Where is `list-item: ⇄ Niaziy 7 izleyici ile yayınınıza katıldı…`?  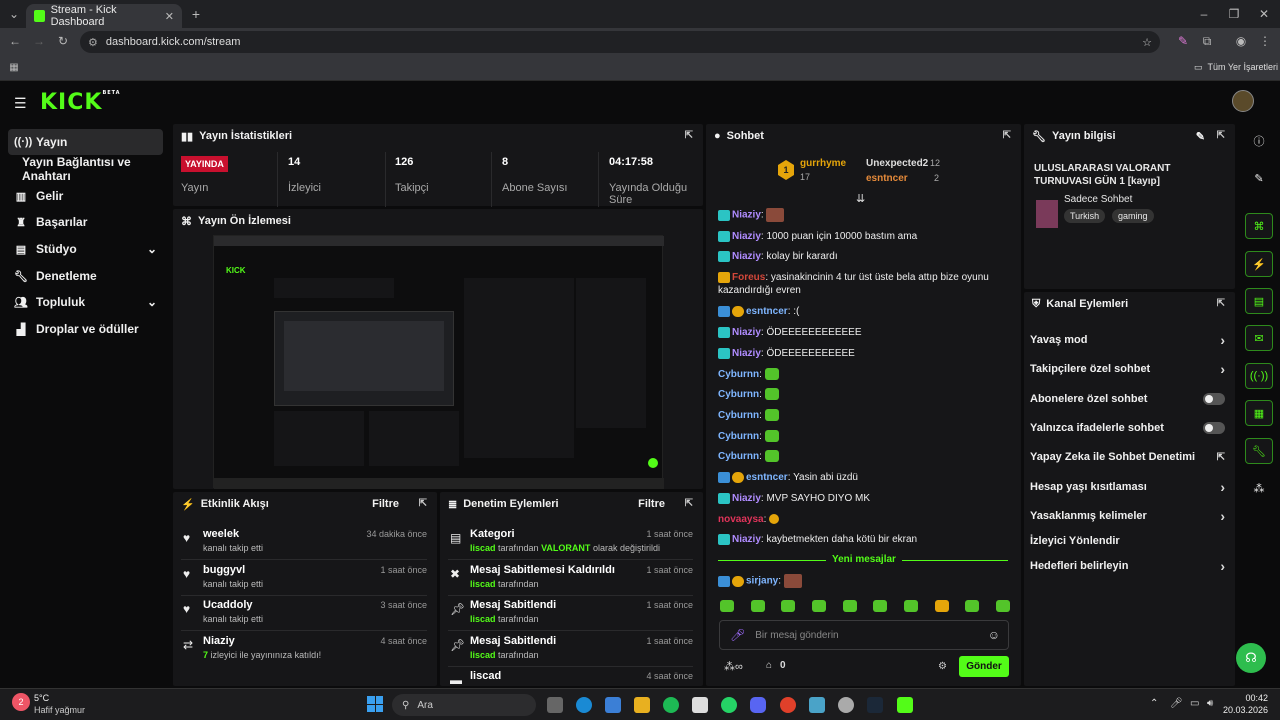 list-item: ⇄ Niaziy 7 izleyici ile yayınınıza katıldı… is located at coordinates (304, 650).